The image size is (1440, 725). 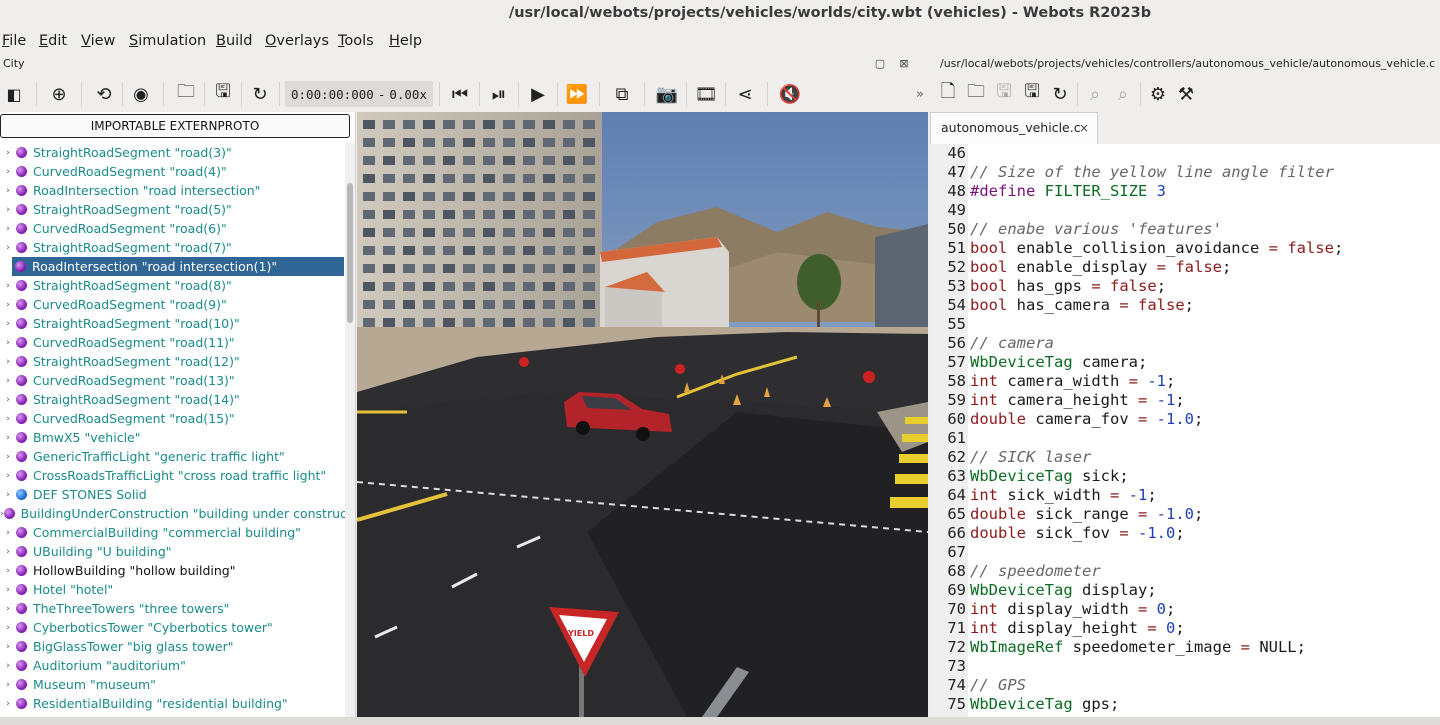 I want to click on code-line: 60 double camera_fov = -1.0;, so click(x=1068, y=419).